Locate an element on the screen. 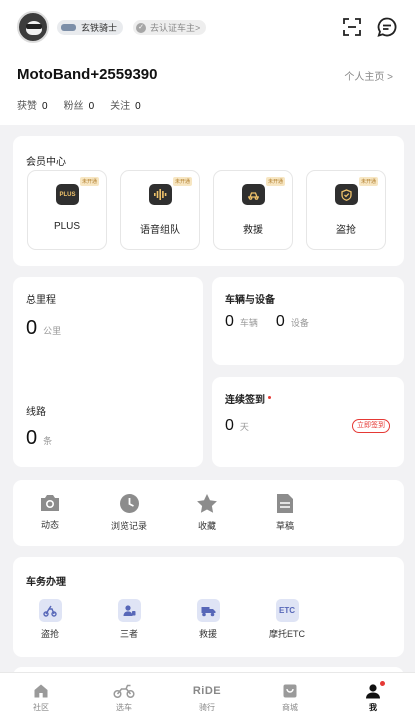 This screenshot has height=720, width=415. service-third-party-label: 三者 is located at coordinates (128, 634).